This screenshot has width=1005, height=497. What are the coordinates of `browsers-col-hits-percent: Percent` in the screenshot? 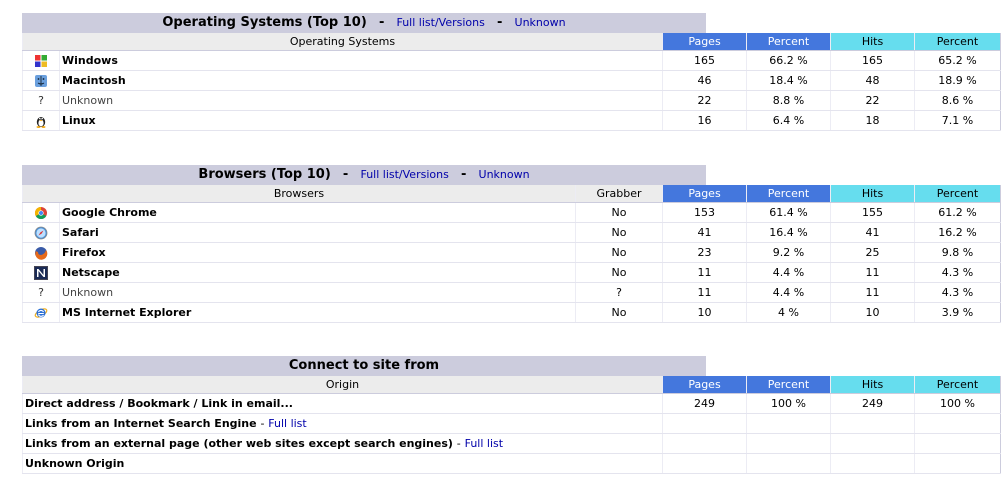 It's located at (957, 194).